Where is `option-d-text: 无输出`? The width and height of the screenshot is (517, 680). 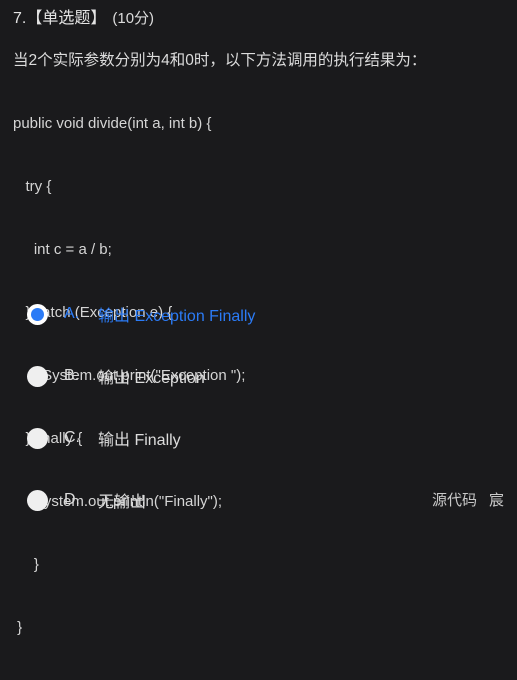
option-d-text: 无输出 is located at coordinates (122, 502).